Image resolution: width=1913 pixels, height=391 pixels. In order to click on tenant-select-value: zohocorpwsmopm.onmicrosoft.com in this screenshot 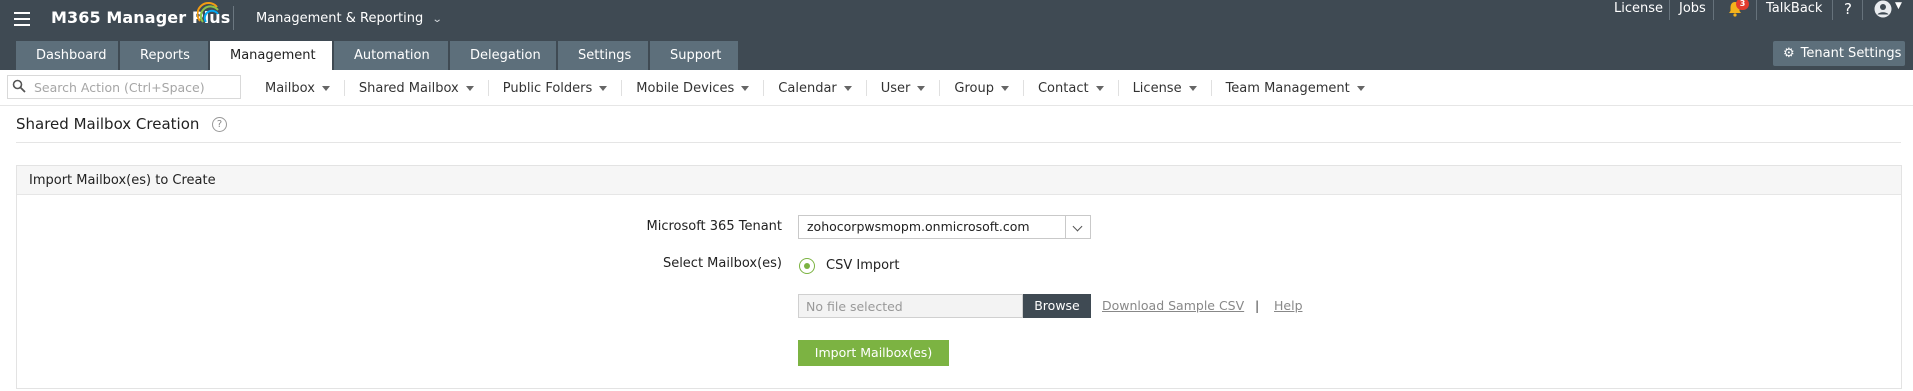, I will do `click(918, 226)`.